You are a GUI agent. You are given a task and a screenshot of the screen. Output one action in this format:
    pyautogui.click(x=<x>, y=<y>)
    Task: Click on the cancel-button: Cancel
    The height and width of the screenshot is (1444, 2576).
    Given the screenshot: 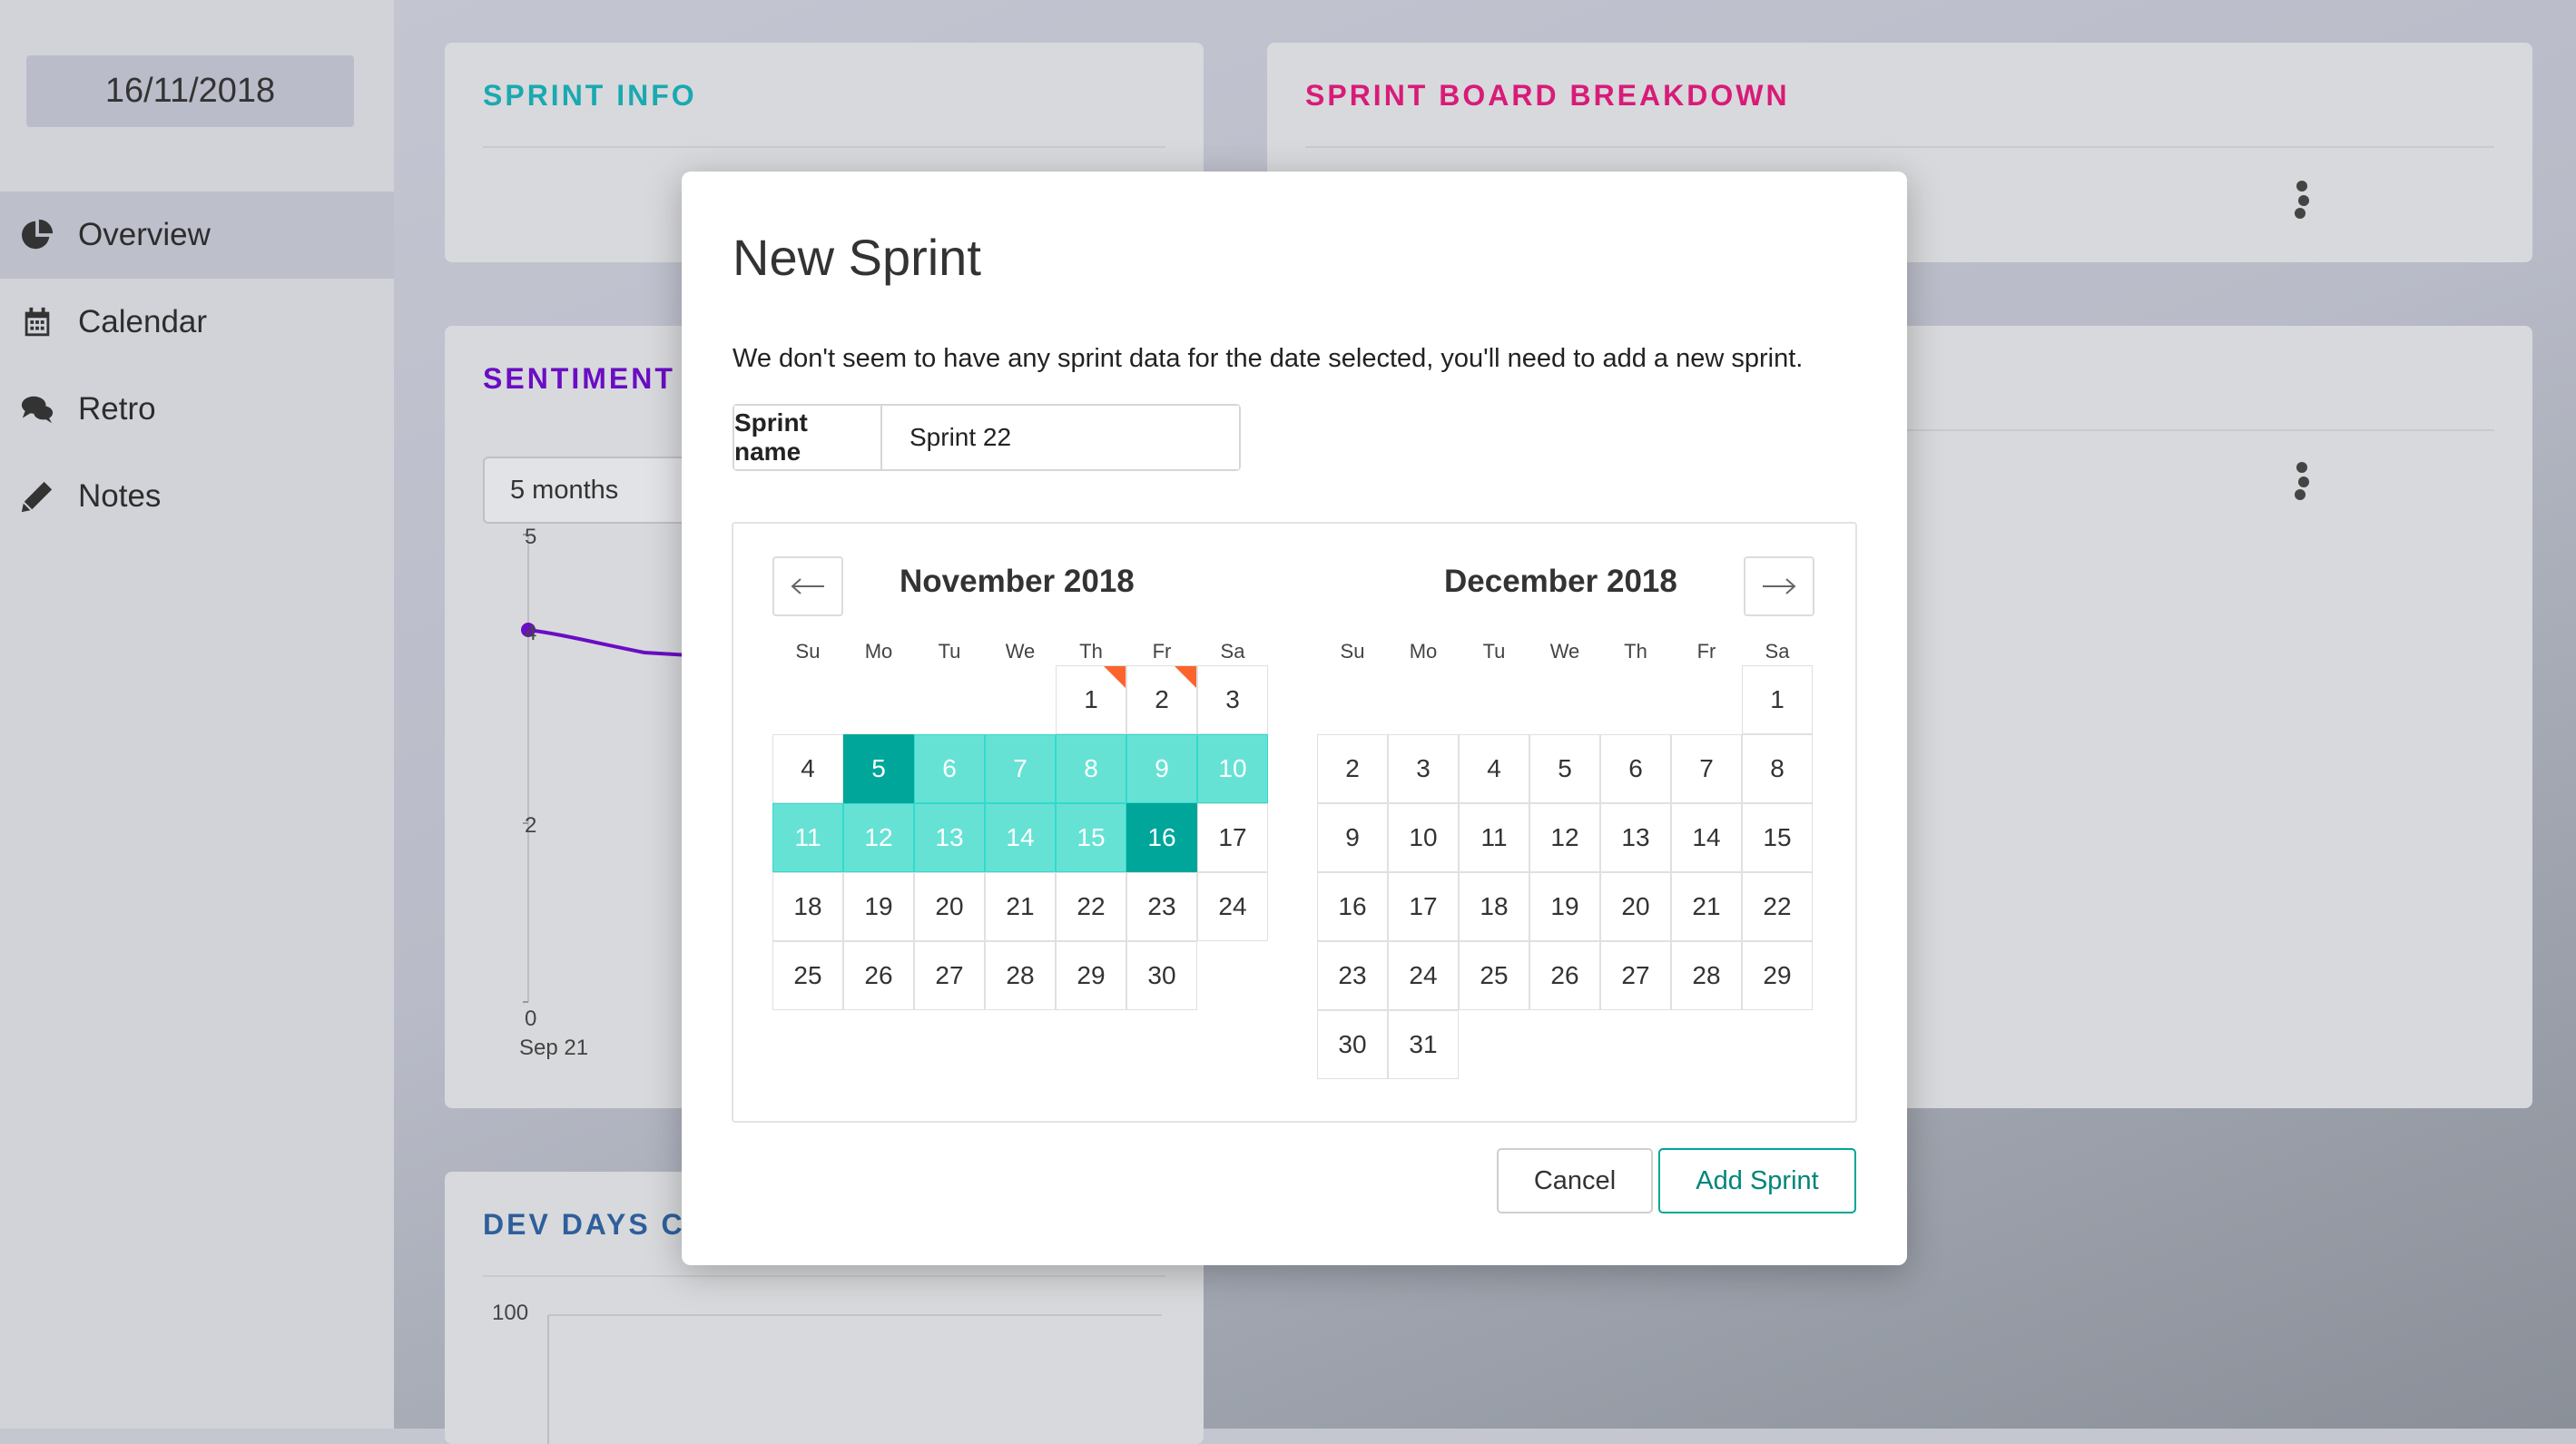 What is the action you would take?
    pyautogui.click(x=1575, y=1180)
    